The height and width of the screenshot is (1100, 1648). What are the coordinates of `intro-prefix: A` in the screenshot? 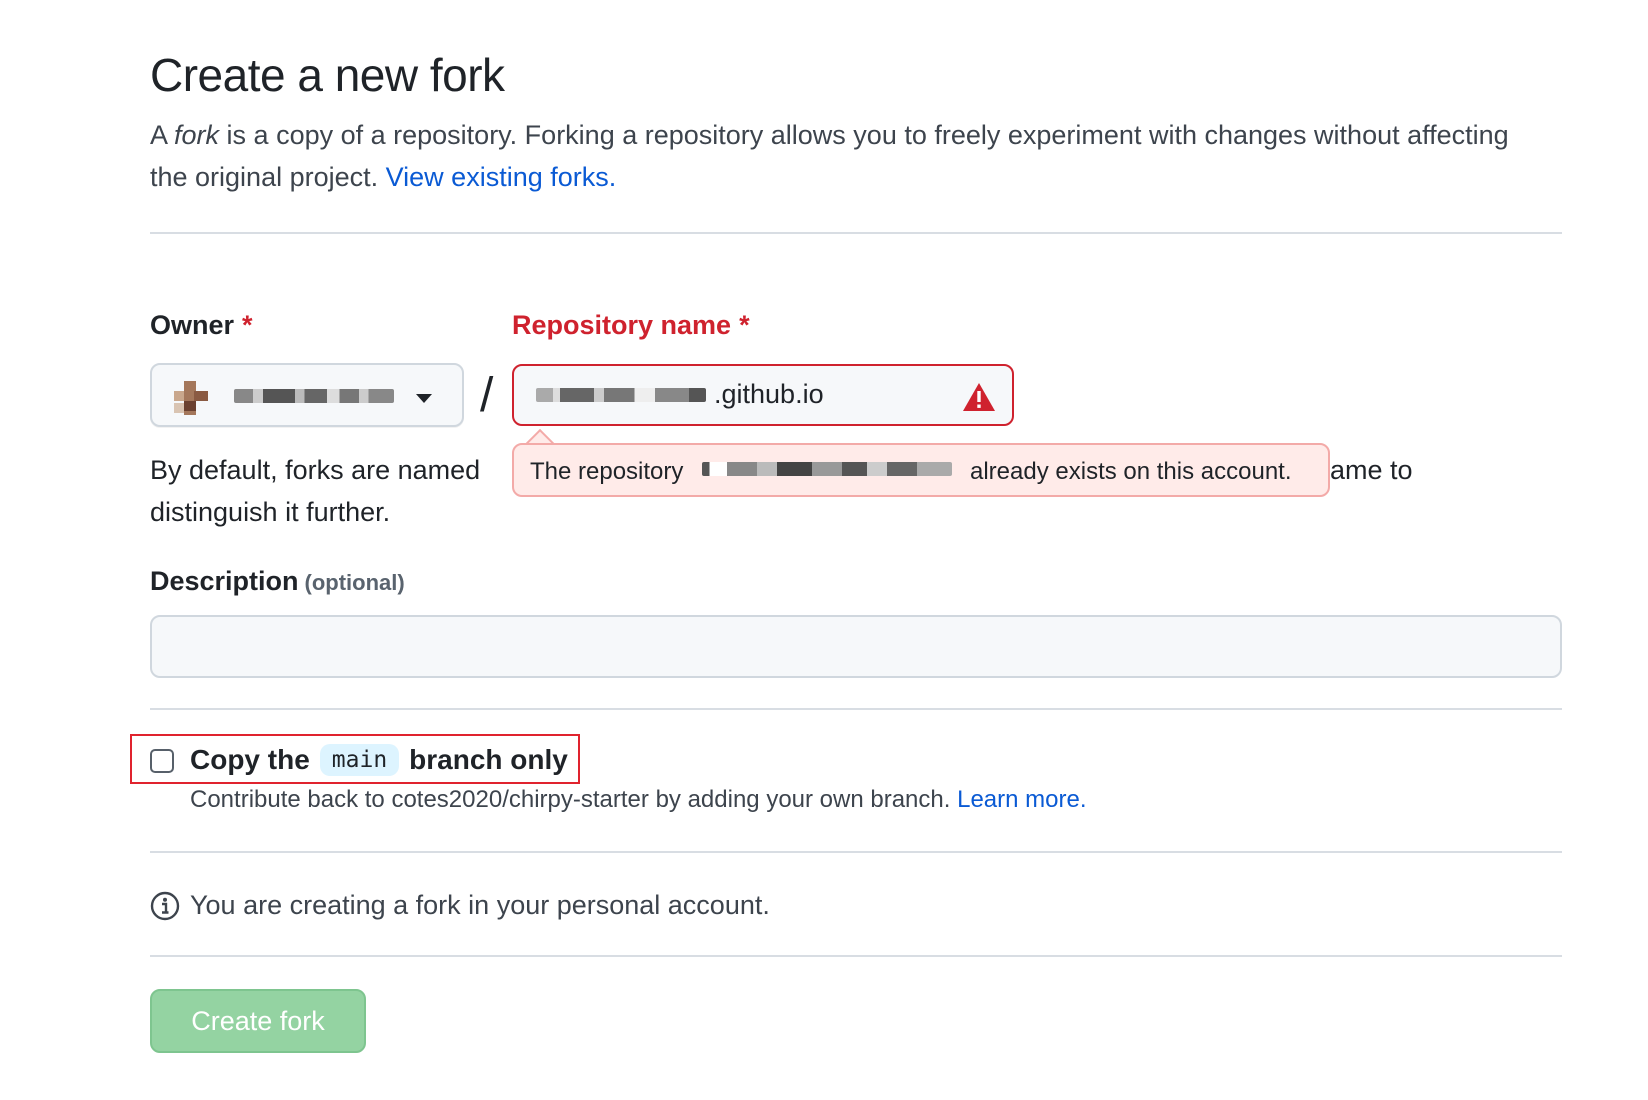 It's located at (162, 135).